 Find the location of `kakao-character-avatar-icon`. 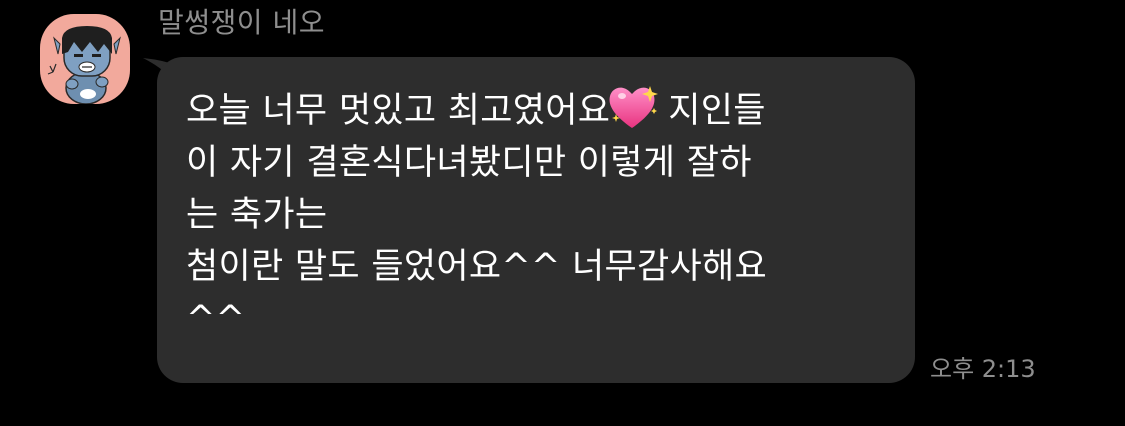

kakao-character-avatar-icon is located at coordinates (84, 65).